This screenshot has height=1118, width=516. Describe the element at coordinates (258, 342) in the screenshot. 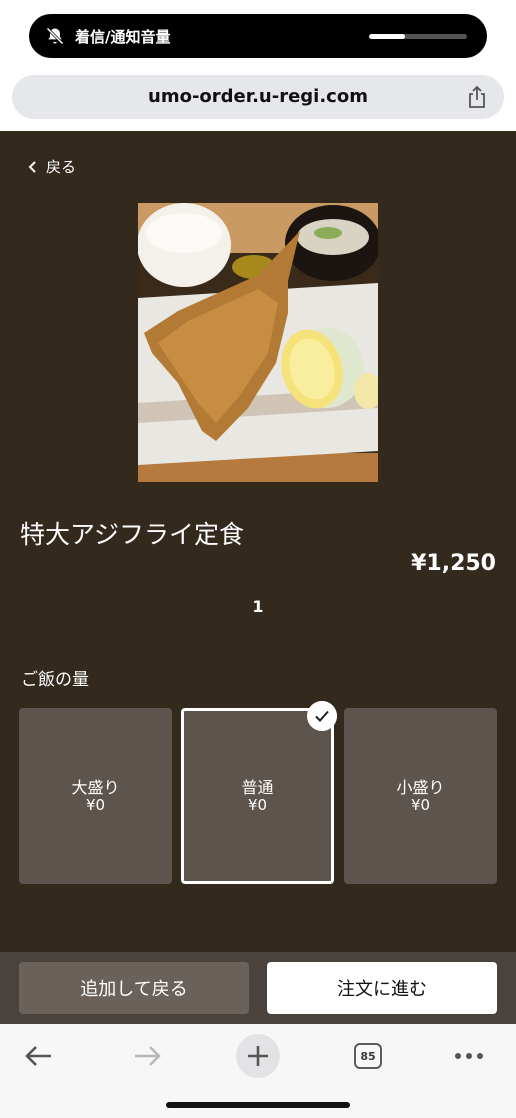

I see `food-photo` at that location.